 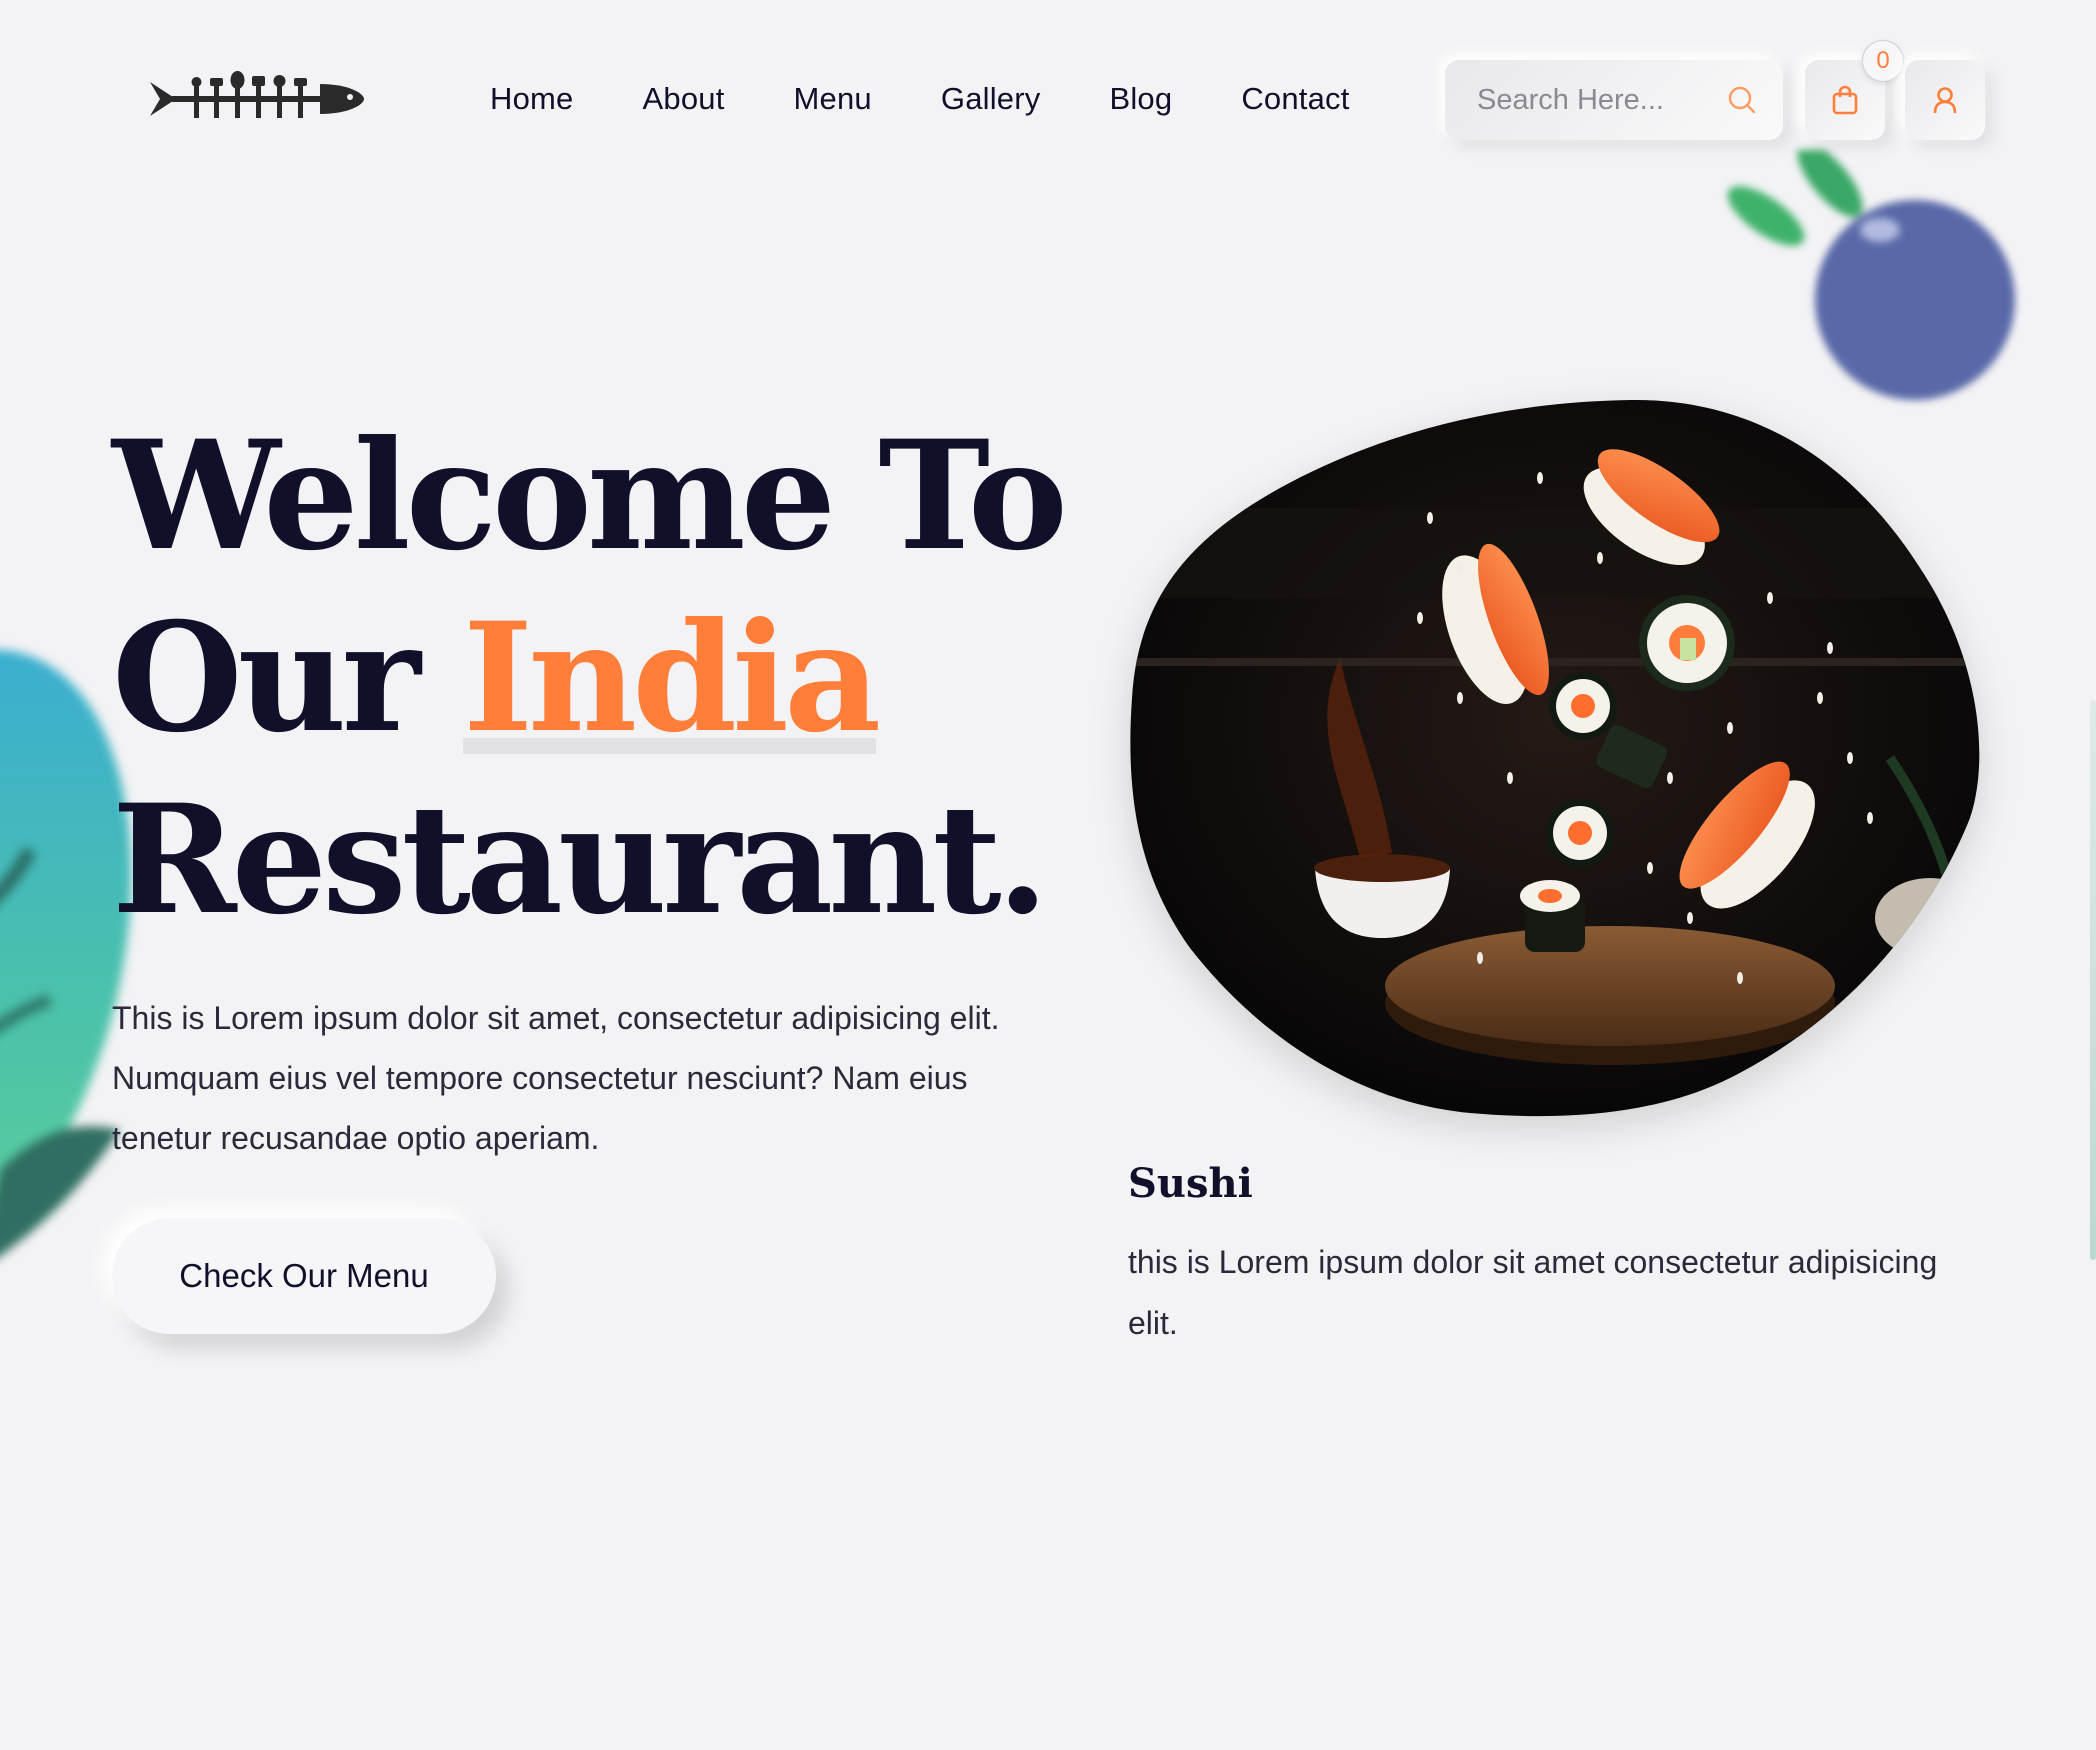 I want to click on shopping-bag-icon, so click(x=1845, y=100).